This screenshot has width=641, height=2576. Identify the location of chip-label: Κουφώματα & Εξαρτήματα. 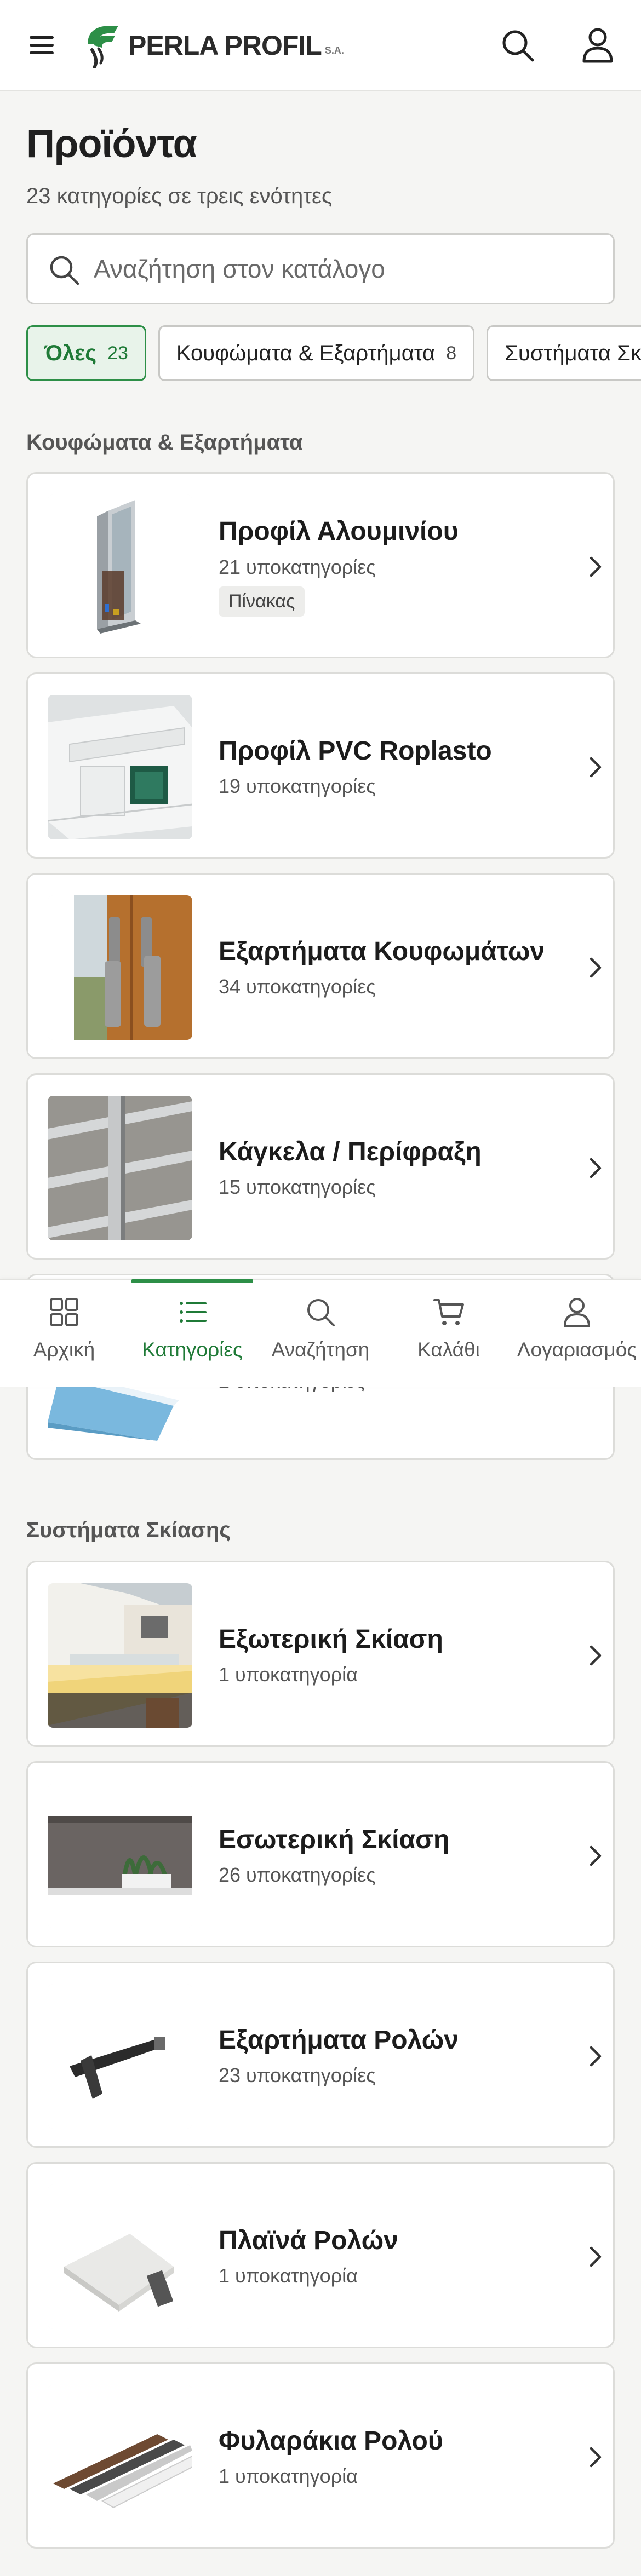
(306, 353).